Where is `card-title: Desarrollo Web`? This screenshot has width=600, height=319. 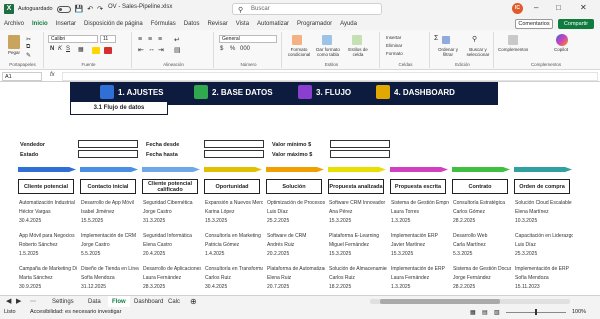
card-title: Desarrollo Web is located at coordinates (482, 236).